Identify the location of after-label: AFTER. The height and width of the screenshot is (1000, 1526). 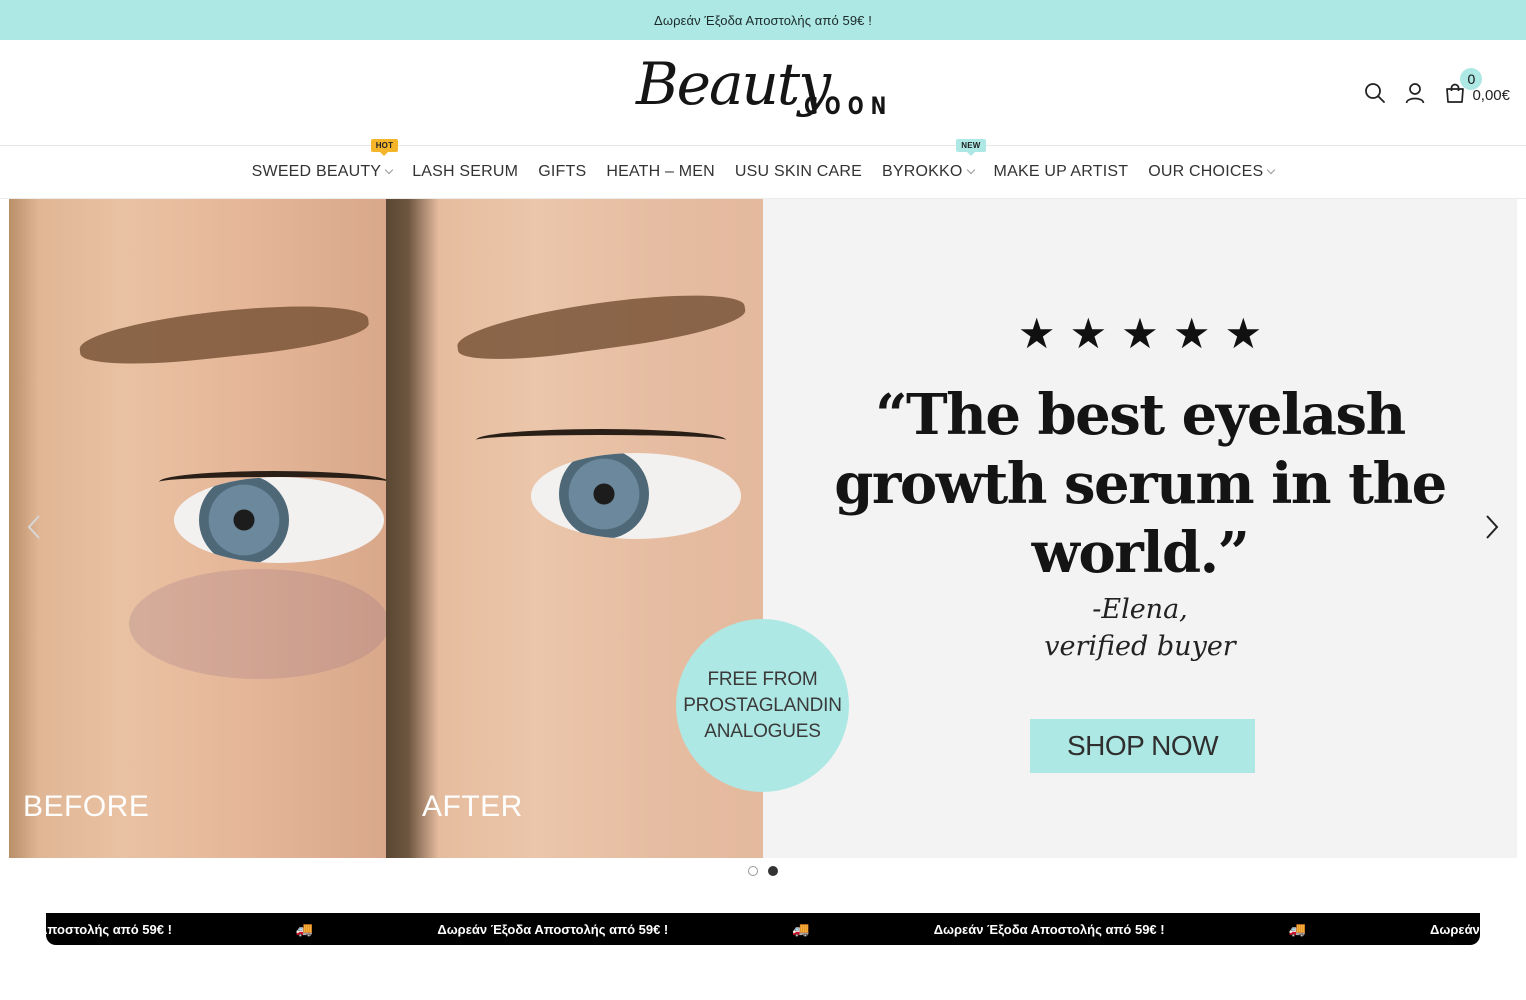
(472, 806).